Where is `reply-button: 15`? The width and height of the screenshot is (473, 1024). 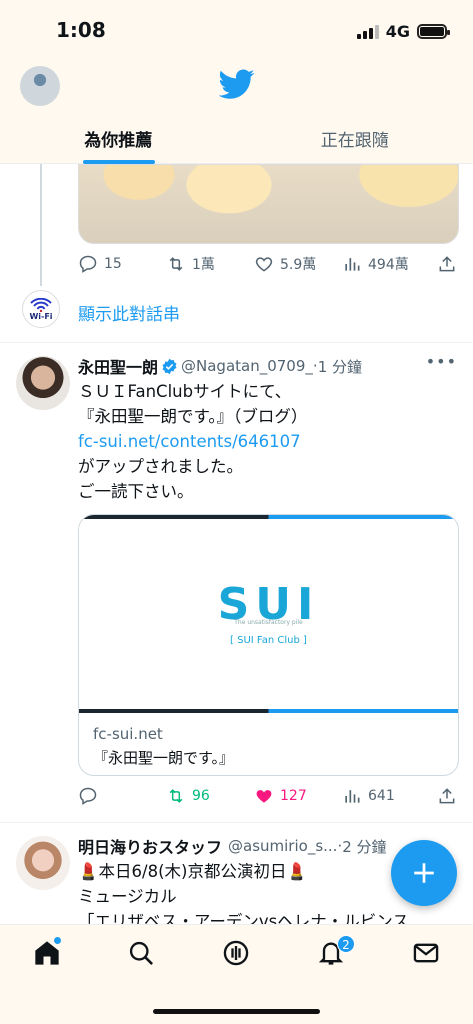
reply-button: 15 is located at coordinates (122, 264).